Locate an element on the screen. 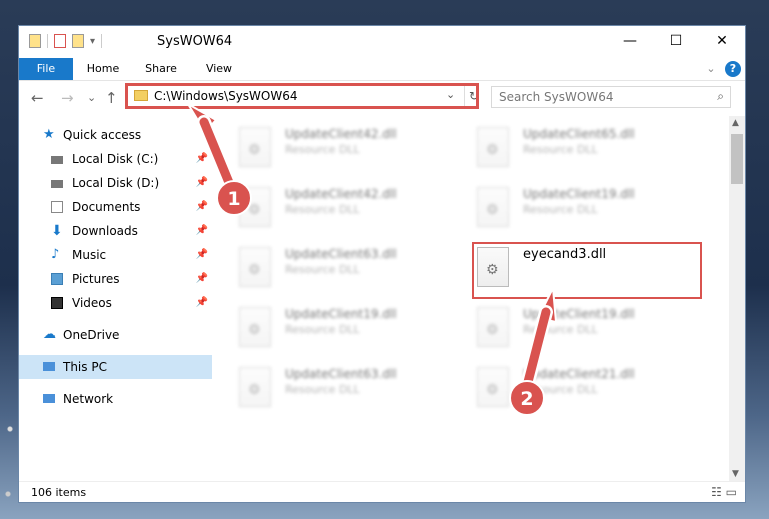  nav-item-local-disk-c: Local Disk (C:) 📌 is located at coordinates (115, 159).